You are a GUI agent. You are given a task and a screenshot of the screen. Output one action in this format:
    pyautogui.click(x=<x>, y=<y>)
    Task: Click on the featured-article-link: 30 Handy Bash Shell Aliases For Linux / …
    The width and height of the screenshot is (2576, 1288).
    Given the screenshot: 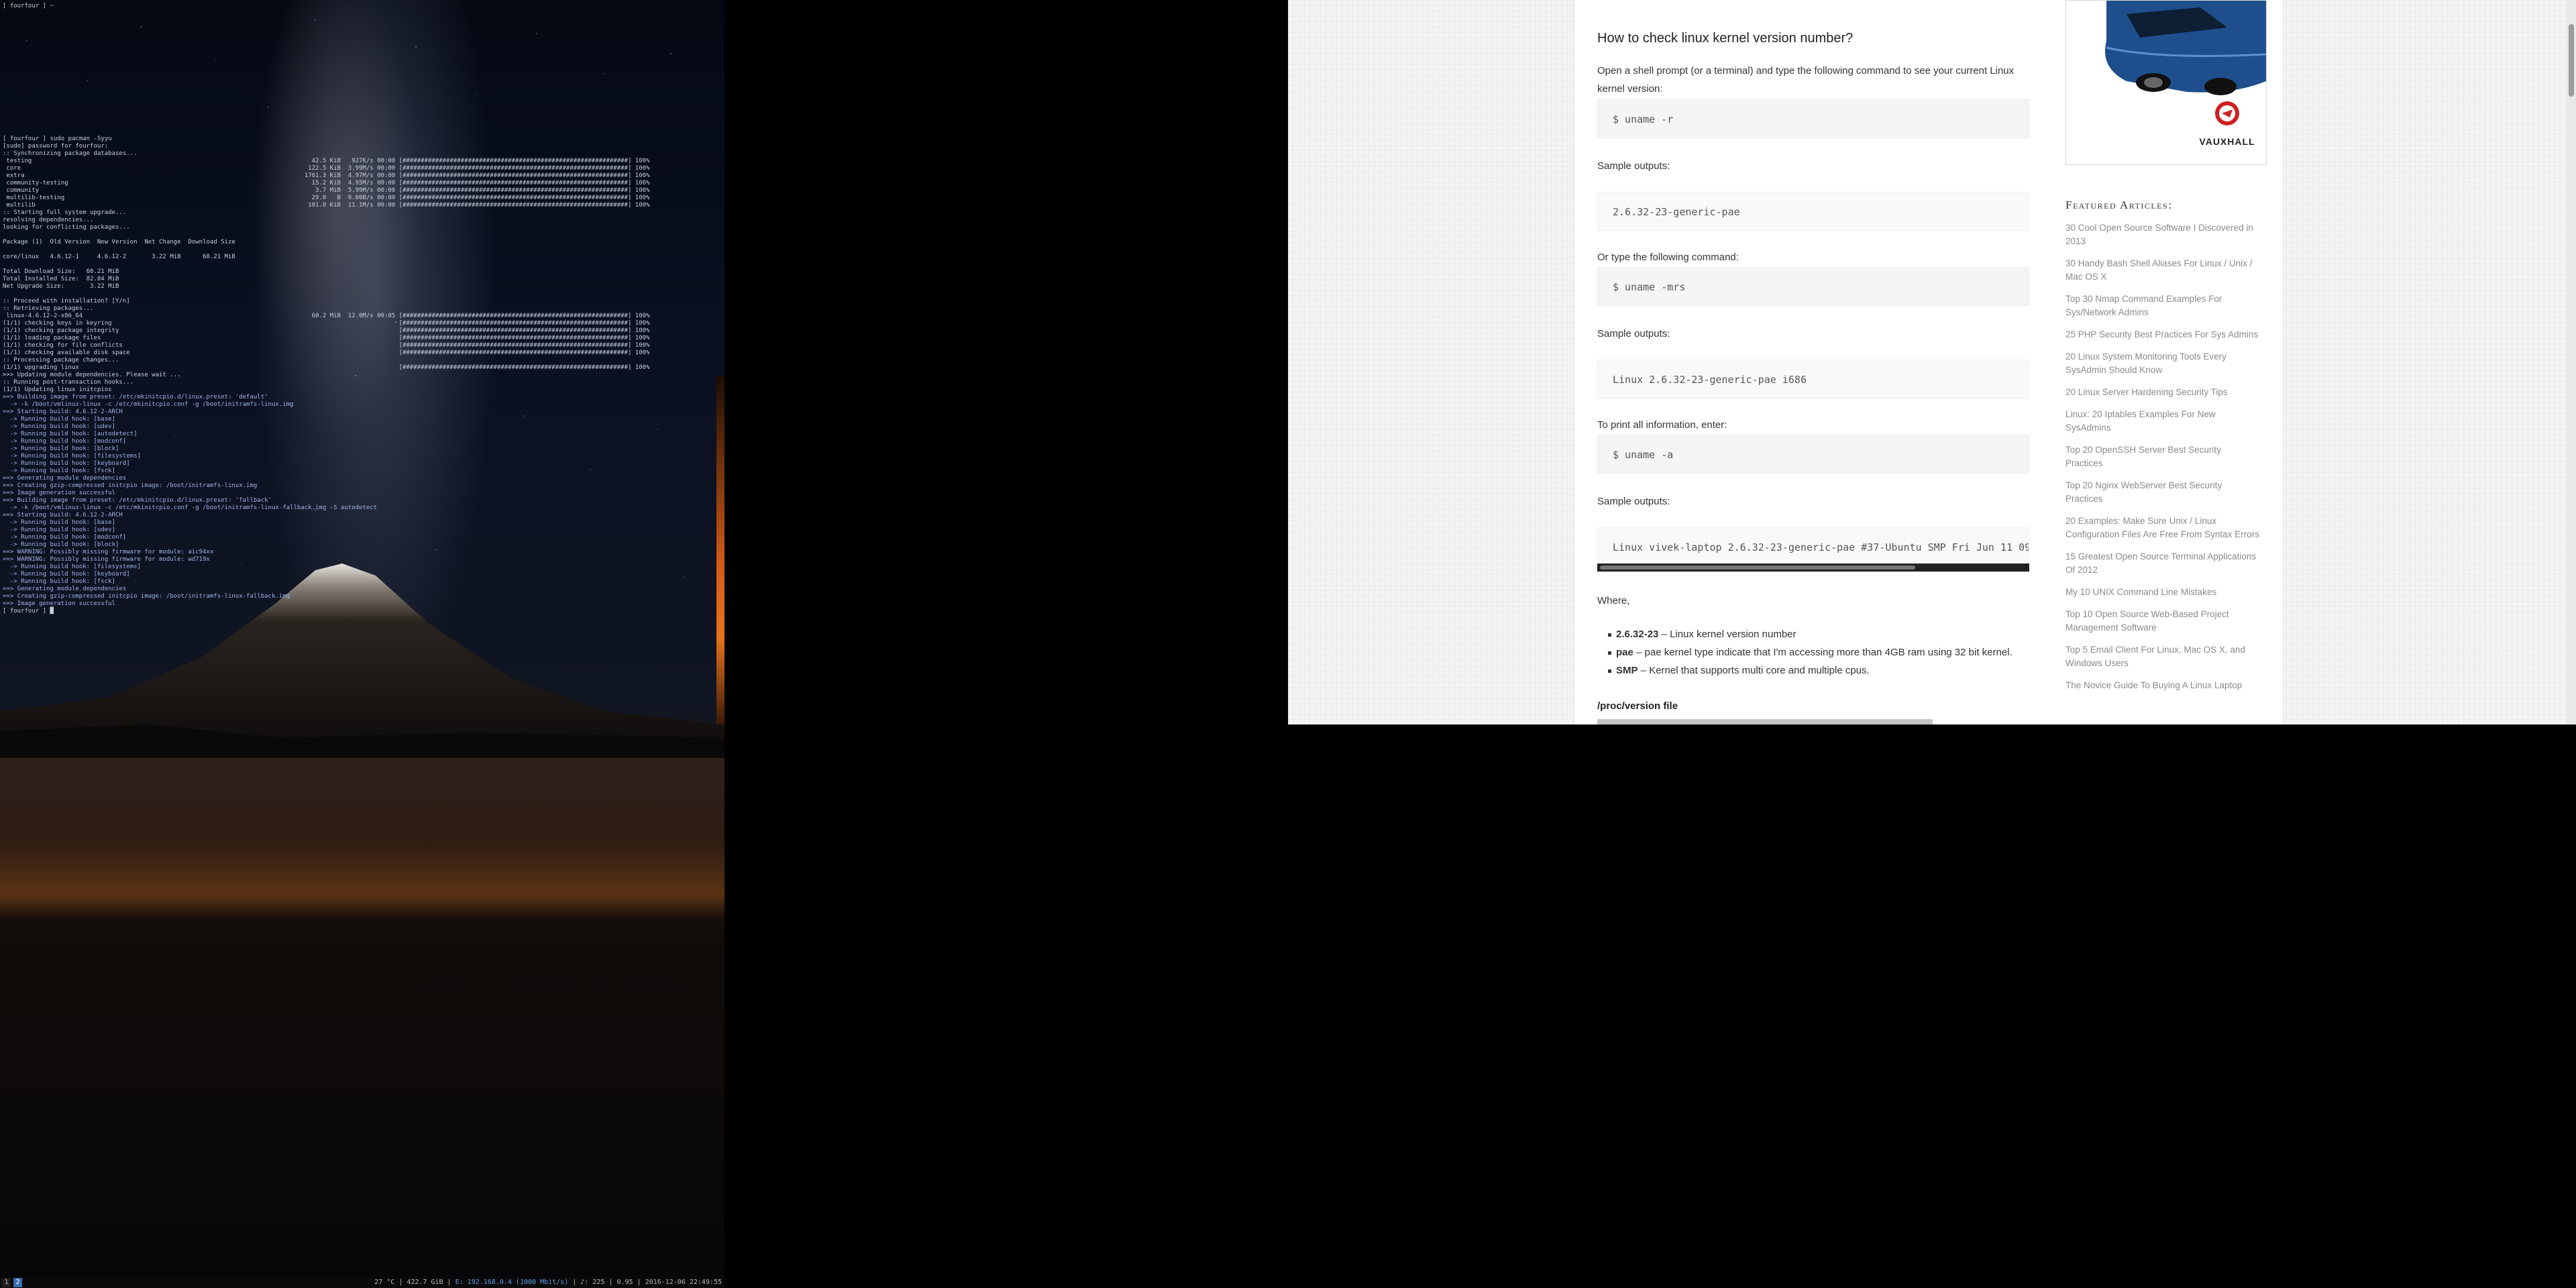 What is the action you would take?
    pyautogui.click(x=2162, y=270)
    